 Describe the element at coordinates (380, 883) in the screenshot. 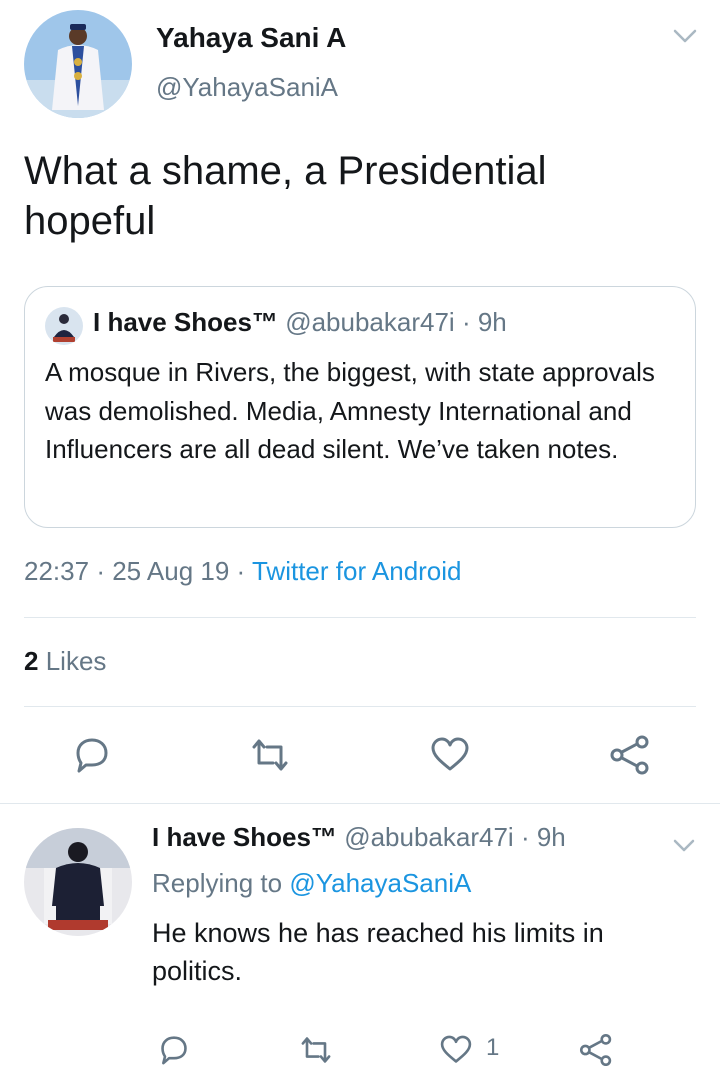

I see `replying-to-link: @YahayaSaniA` at that location.